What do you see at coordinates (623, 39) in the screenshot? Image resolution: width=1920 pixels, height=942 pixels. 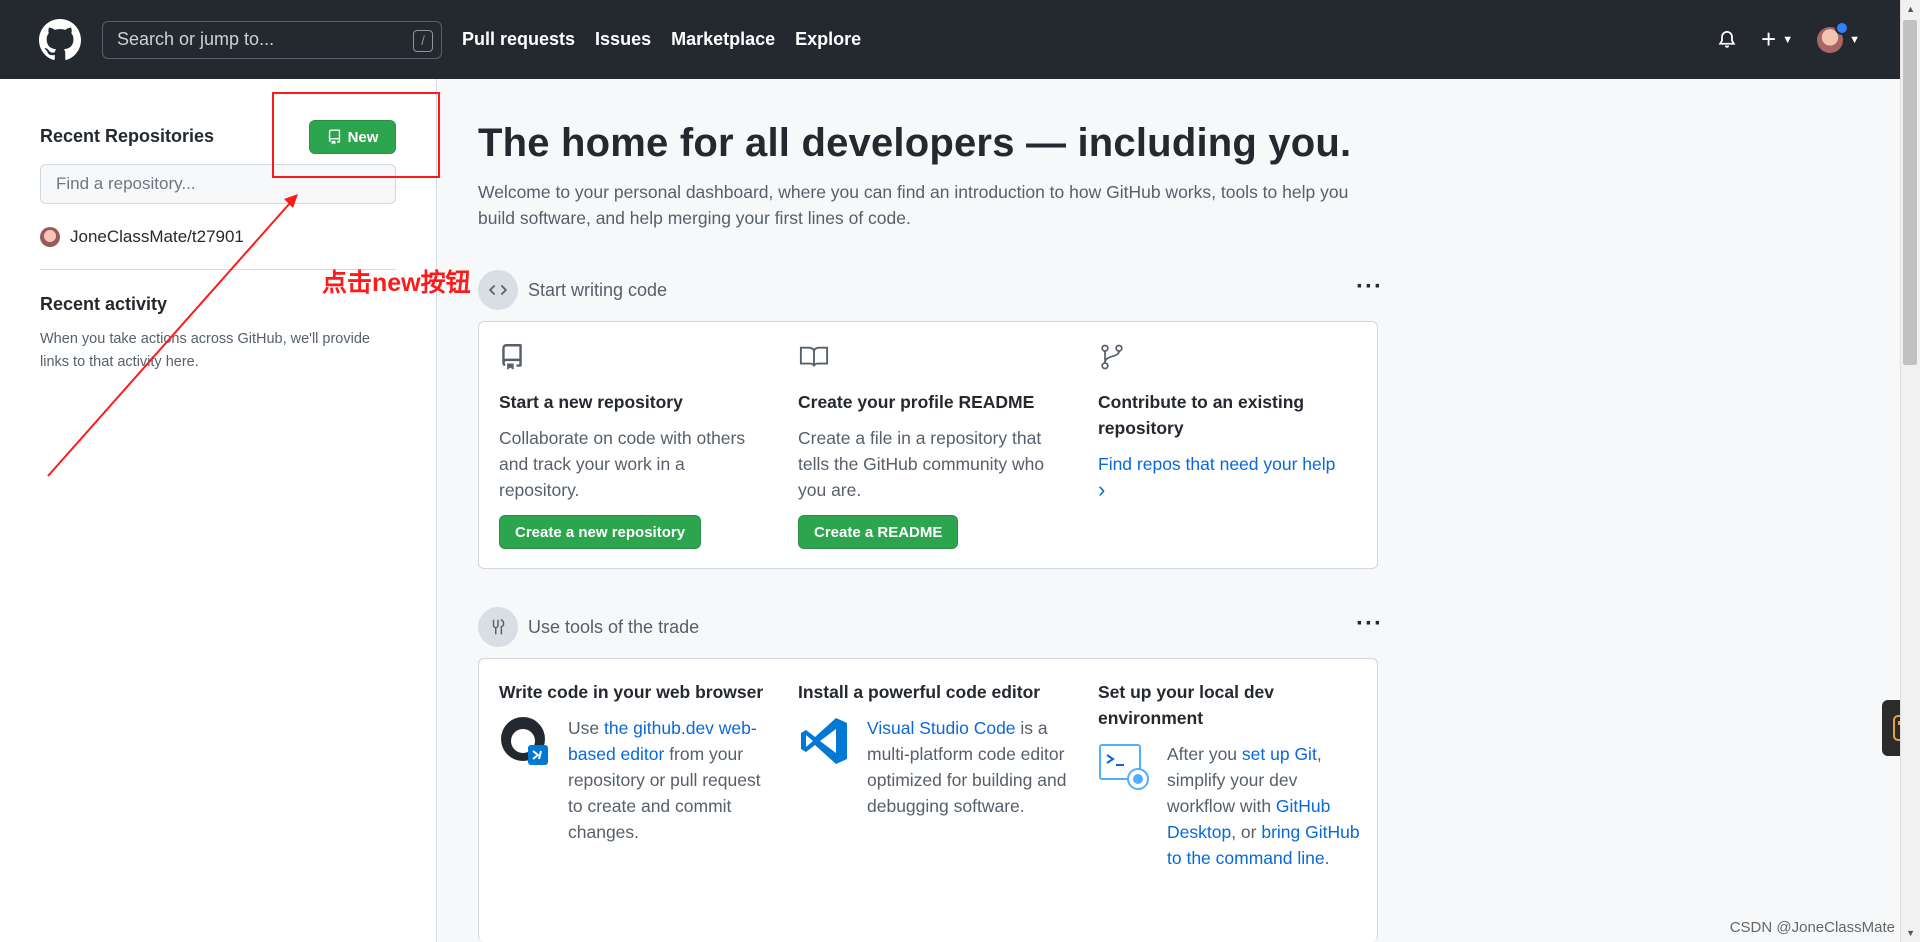 I see `nav-issues: Issues` at bounding box center [623, 39].